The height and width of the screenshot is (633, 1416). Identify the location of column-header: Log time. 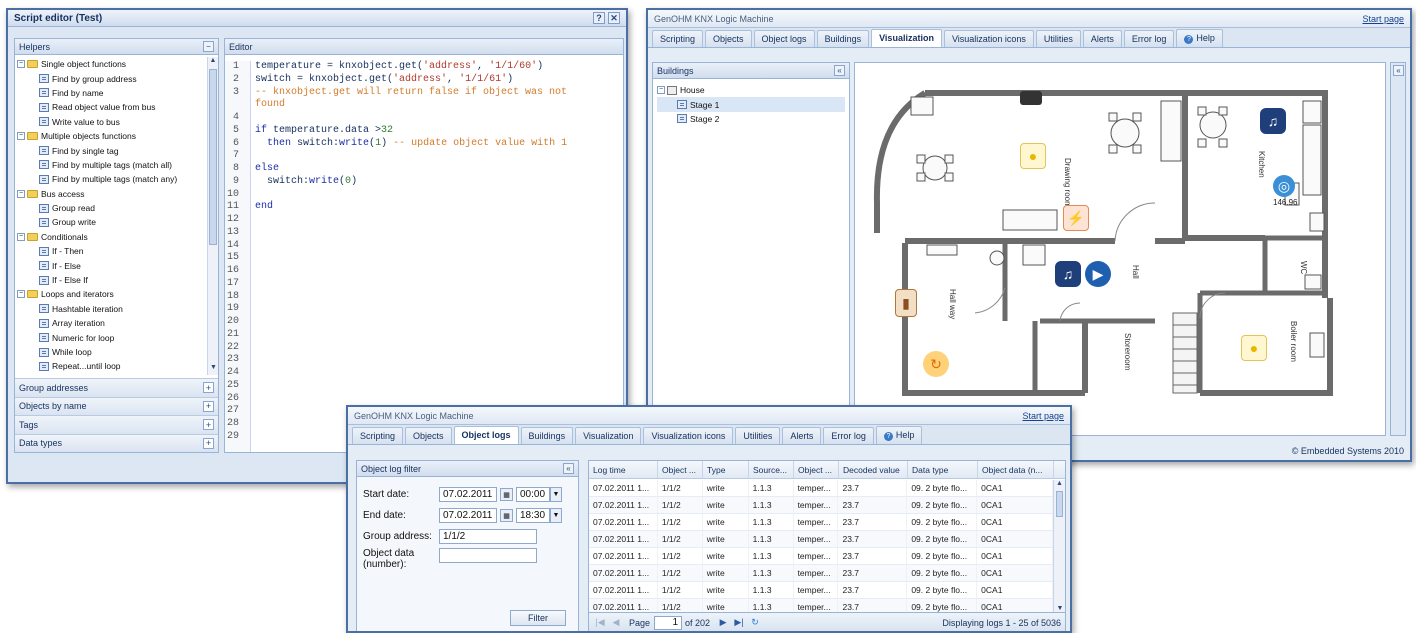
(623, 469).